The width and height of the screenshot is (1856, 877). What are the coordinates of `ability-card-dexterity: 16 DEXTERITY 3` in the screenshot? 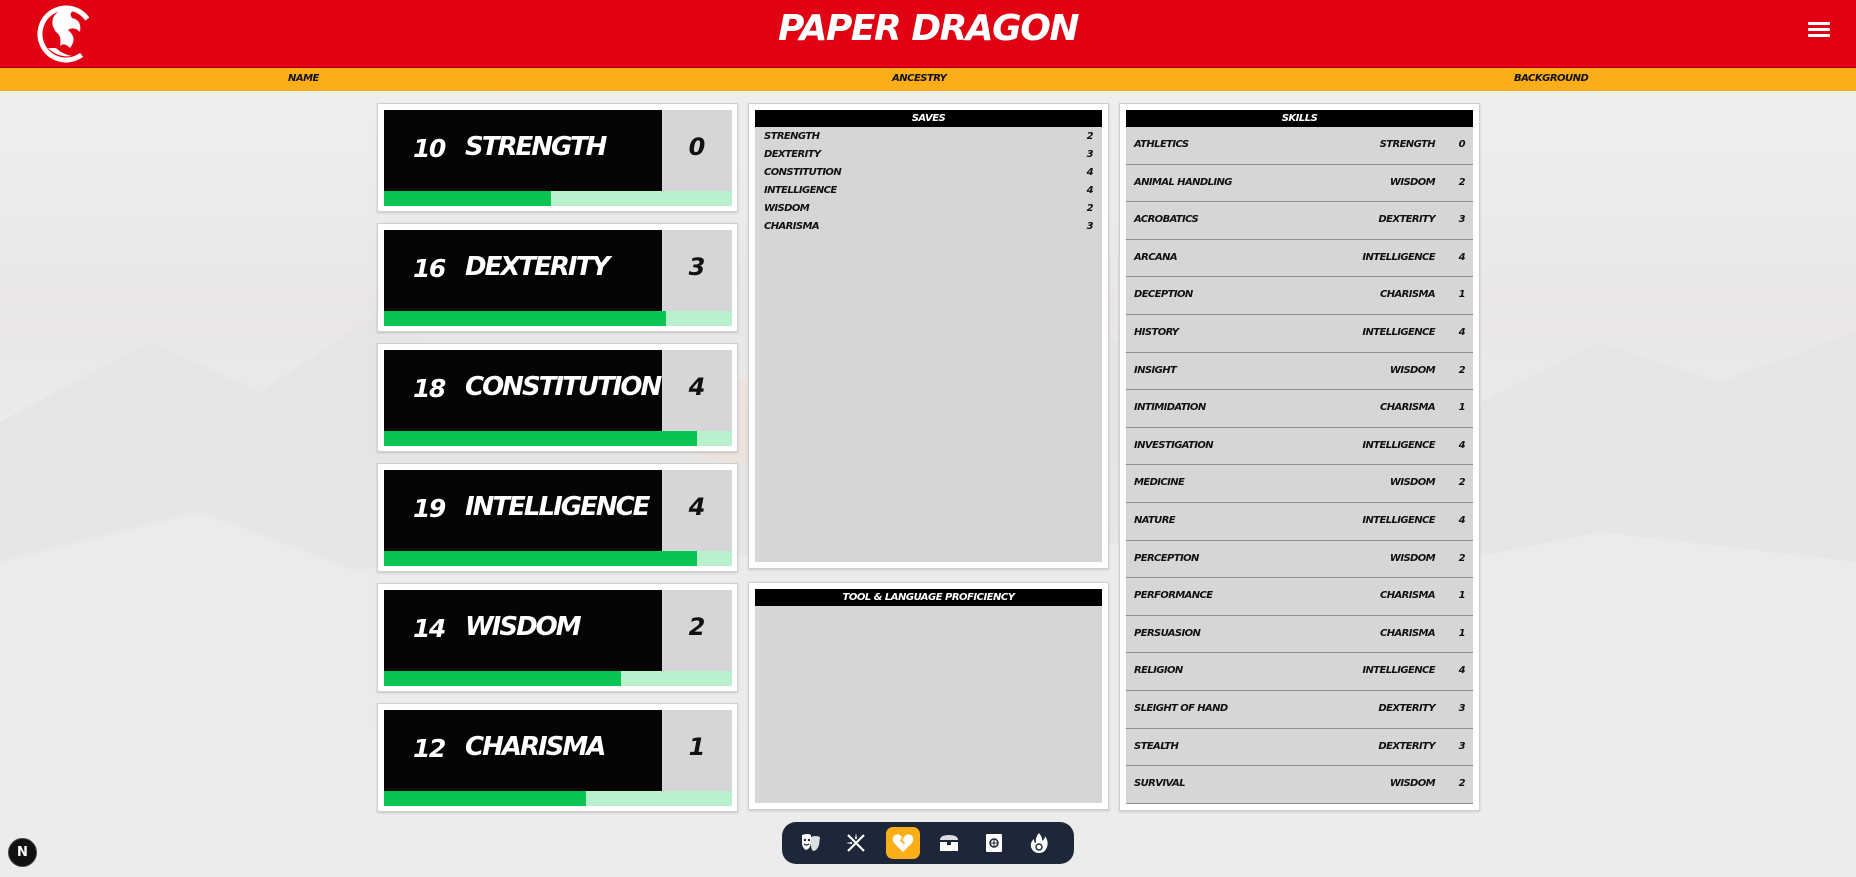 It's located at (557, 277).